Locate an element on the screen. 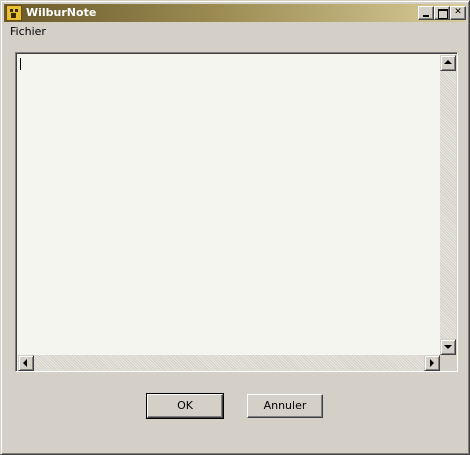 The image size is (470, 455). vertical-scrollbar is located at coordinates (448, 205).